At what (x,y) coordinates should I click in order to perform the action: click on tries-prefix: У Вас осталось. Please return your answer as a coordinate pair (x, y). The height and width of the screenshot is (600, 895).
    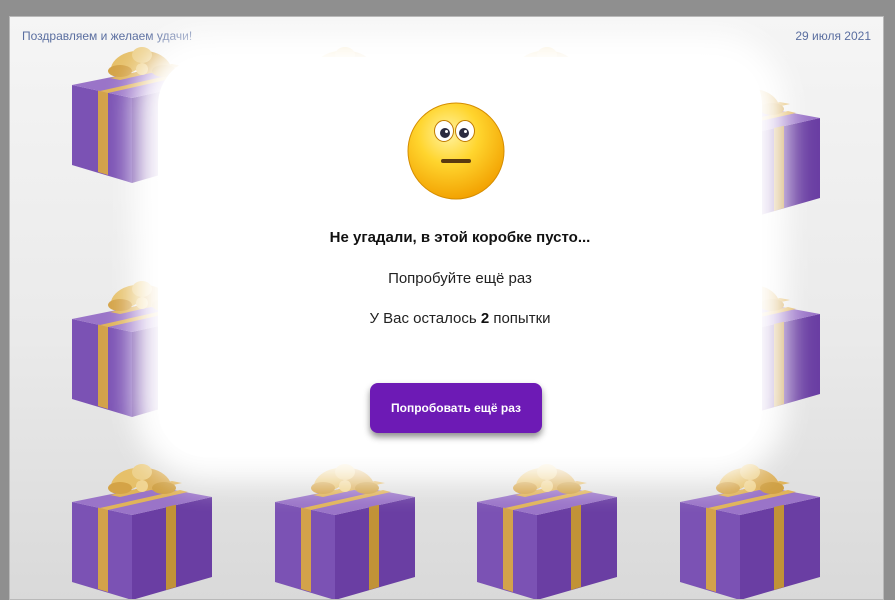
    Looking at the image, I should click on (423, 318).